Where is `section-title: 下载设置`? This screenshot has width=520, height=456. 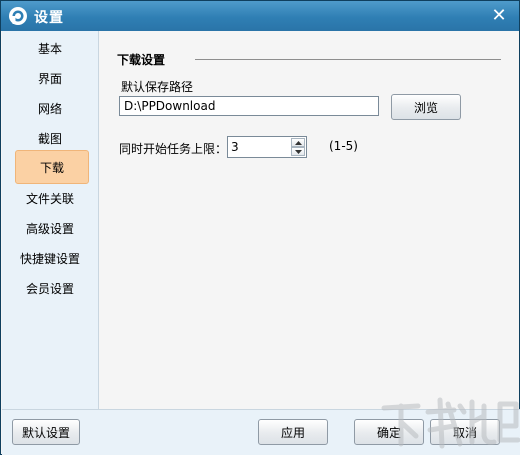
section-title: 下载设置 is located at coordinates (141, 60).